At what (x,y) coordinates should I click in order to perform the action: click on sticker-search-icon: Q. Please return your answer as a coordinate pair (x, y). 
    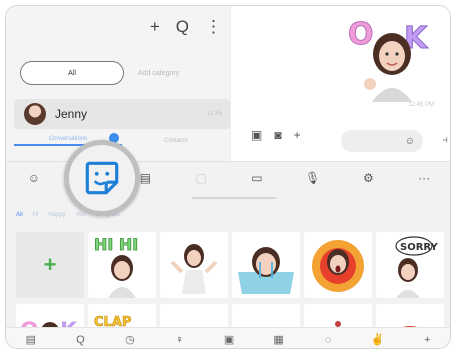
    Looking at the image, I should click on (81, 340).